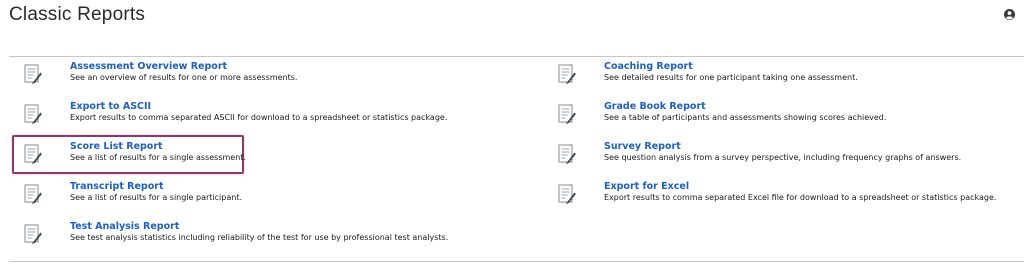 The image size is (1024, 267). I want to click on report-title: Assessment Overview Report, so click(148, 66).